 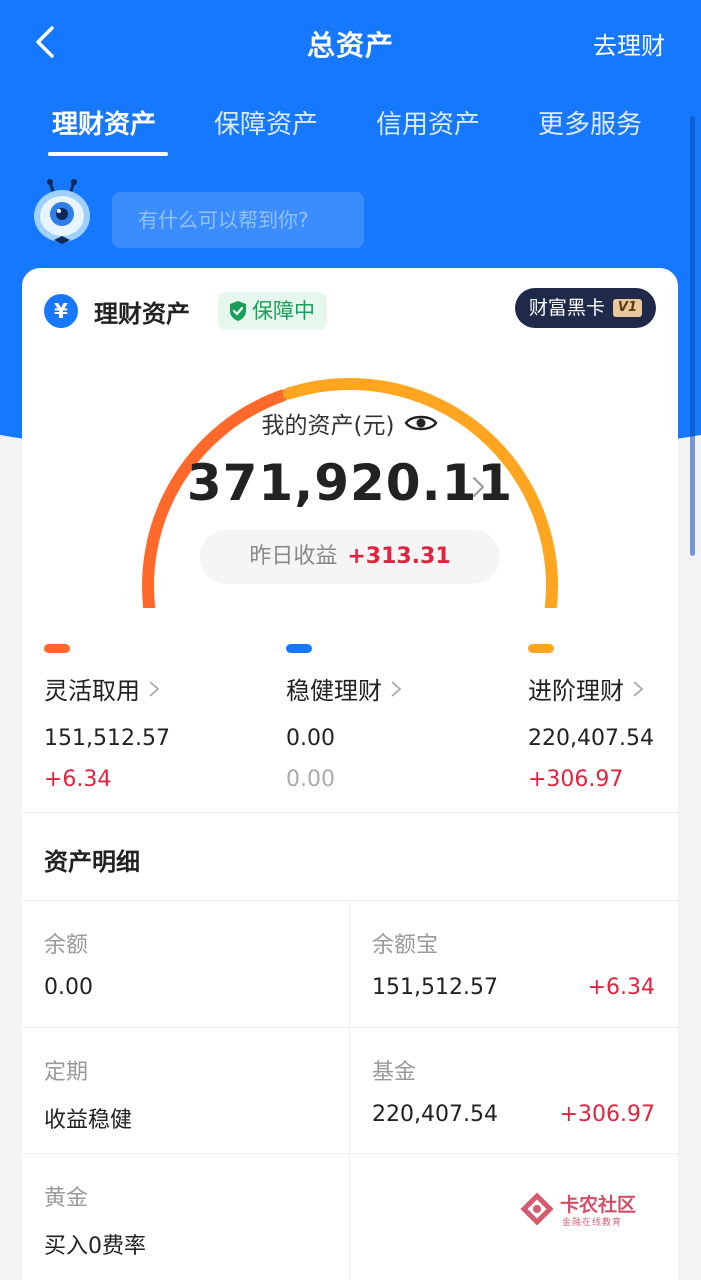 I want to click on category-flexible-name: 灵活取用, so click(x=92, y=691).